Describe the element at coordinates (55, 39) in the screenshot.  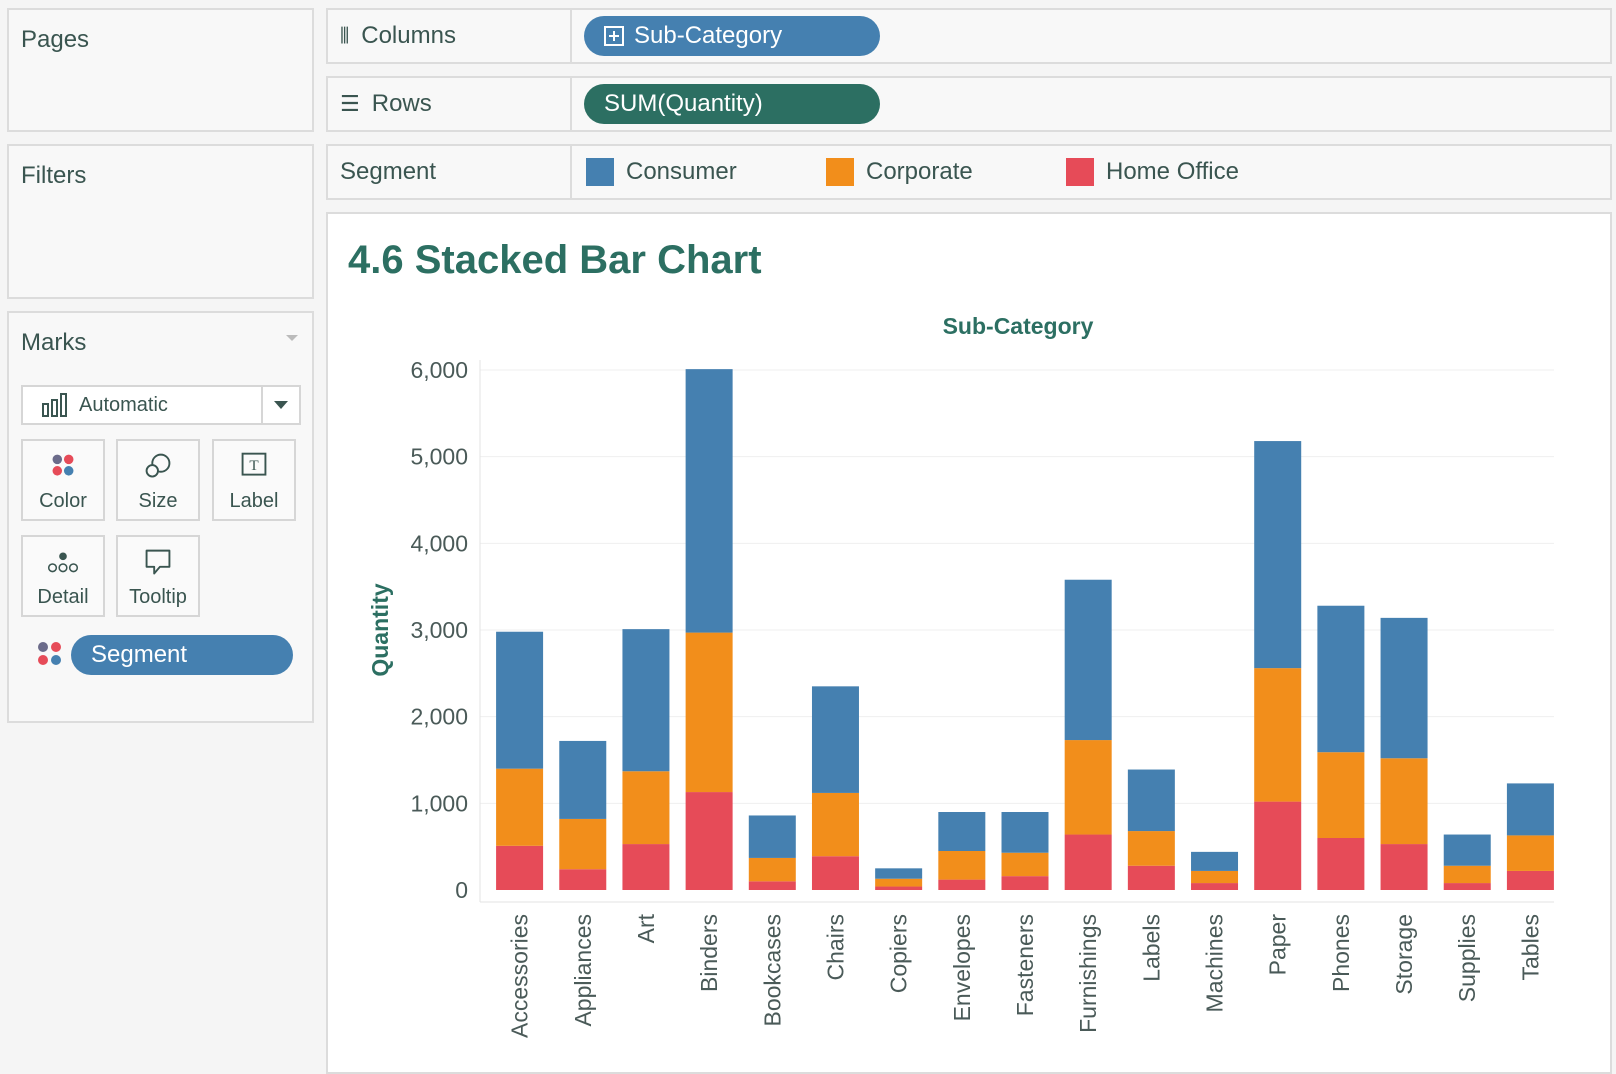
I see `pages-title: Pages` at that location.